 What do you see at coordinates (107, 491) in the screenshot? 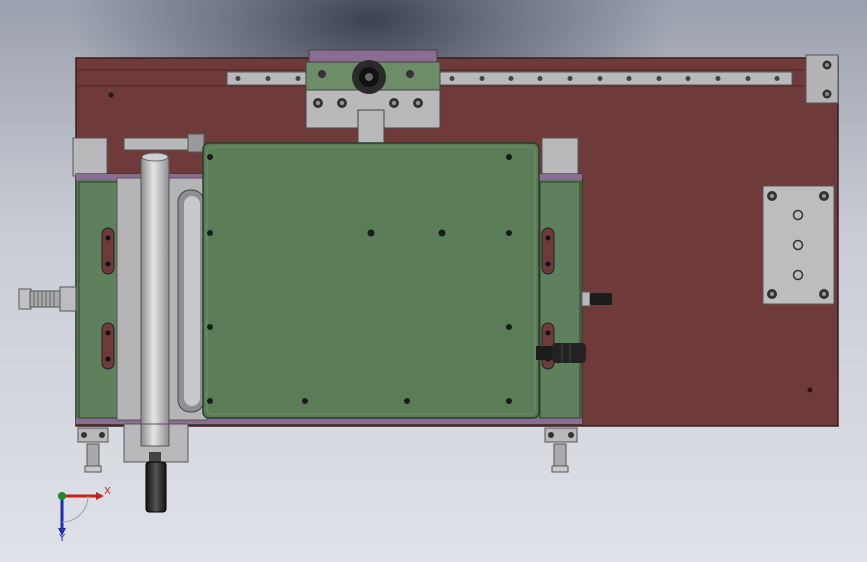
I see `x-axis-label: X` at bounding box center [107, 491].